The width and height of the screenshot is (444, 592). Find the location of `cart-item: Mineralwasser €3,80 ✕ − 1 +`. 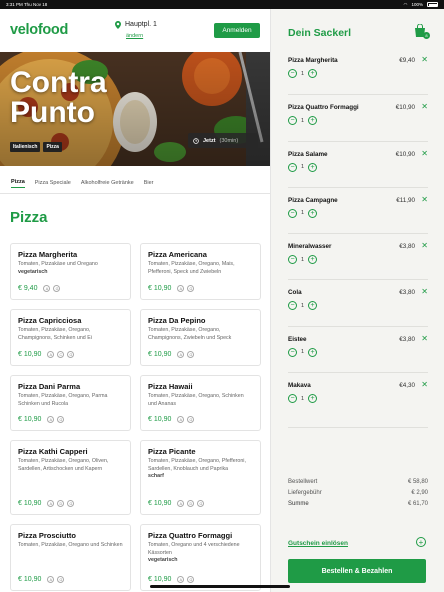

cart-item: Mineralwasser €3,80 ✕ − 1 + is located at coordinates (358, 256).